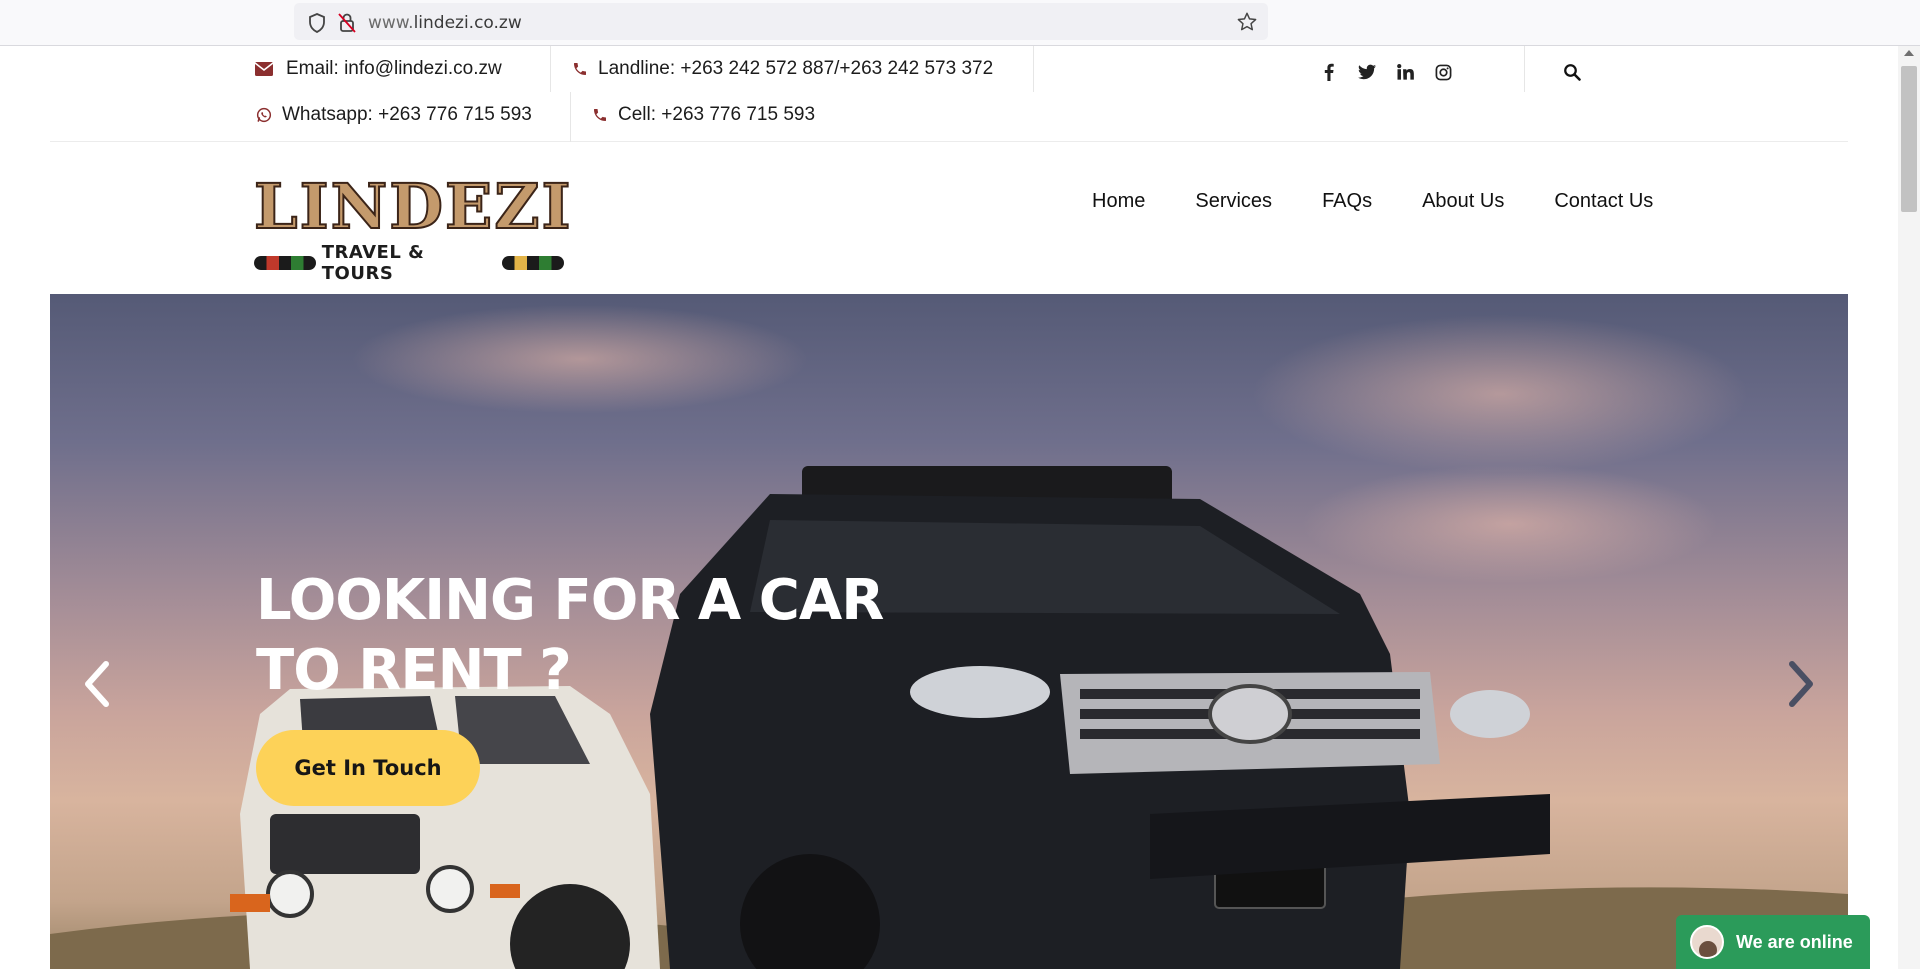 The width and height of the screenshot is (1920, 969). I want to click on cell-contact: Cell: +263 776 715 593, so click(702, 115).